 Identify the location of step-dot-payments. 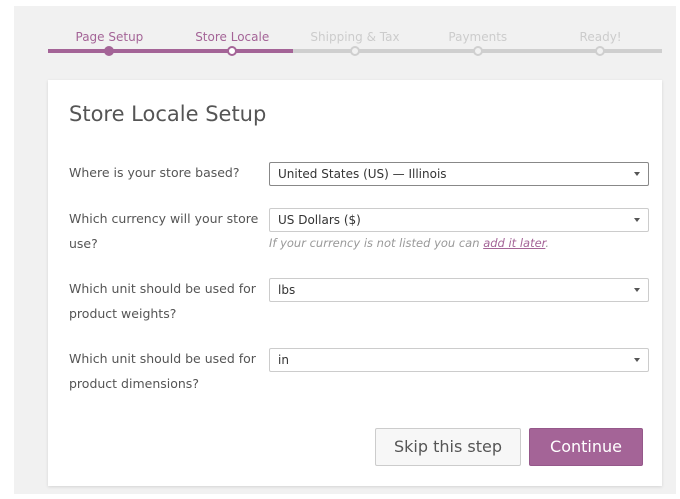
(478, 51).